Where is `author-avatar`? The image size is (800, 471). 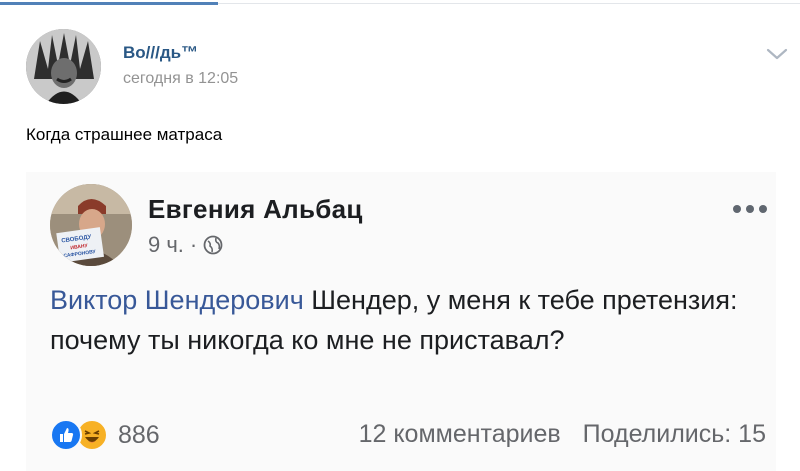 author-avatar is located at coordinates (63, 66).